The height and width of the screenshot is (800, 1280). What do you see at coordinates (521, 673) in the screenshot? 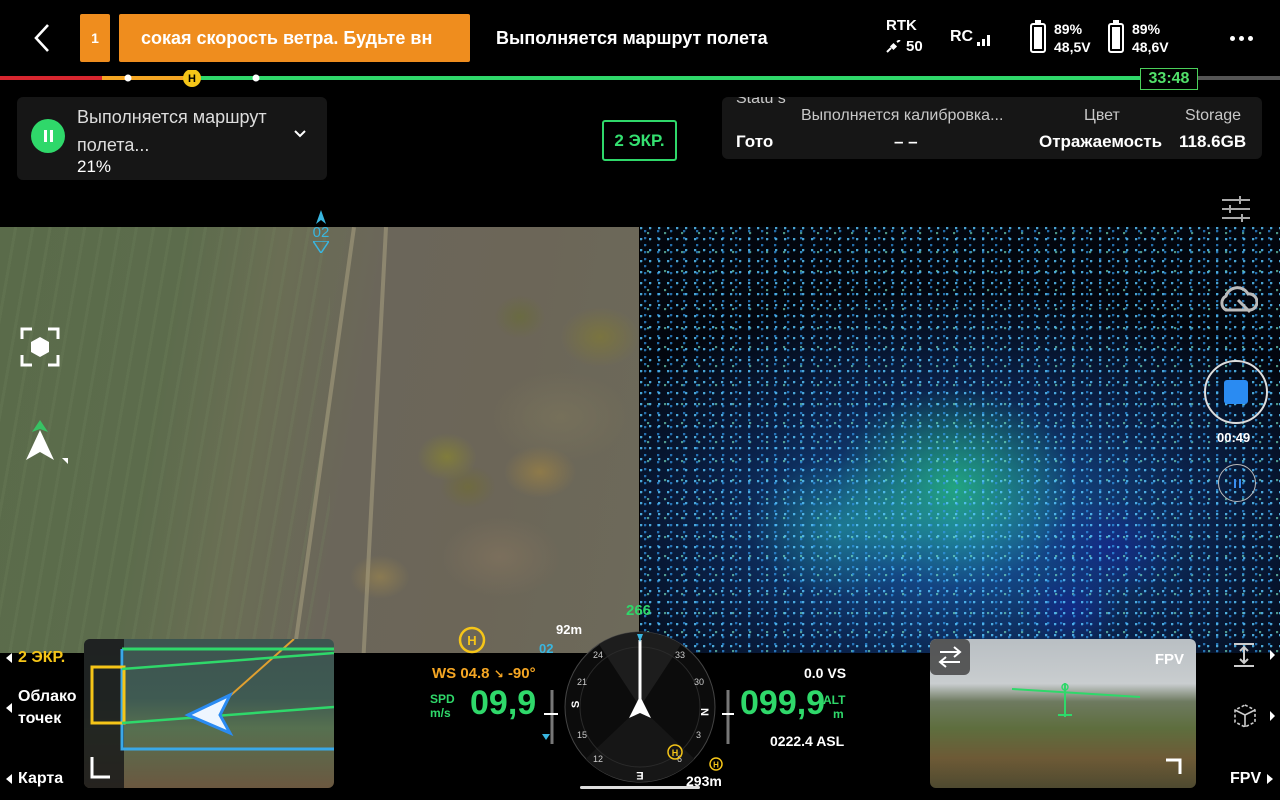
I see `wind-direction: -90°` at bounding box center [521, 673].